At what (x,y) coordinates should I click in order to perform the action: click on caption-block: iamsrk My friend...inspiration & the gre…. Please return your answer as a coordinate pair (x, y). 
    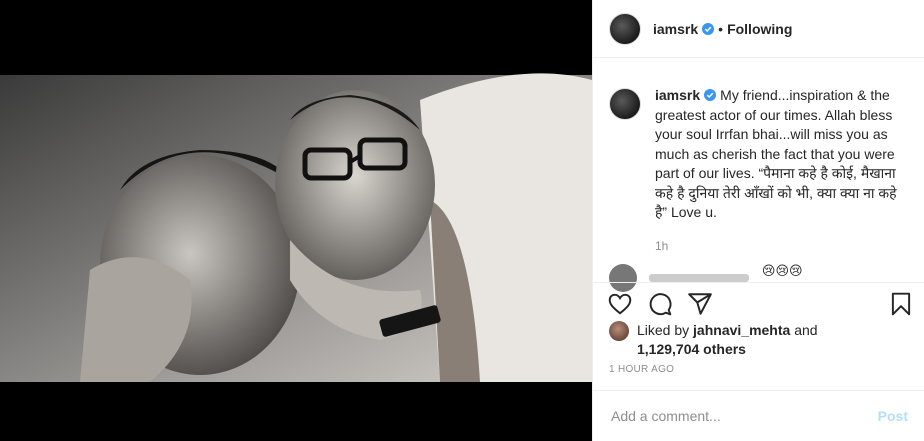
    Looking at the image, I should click on (754, 171).